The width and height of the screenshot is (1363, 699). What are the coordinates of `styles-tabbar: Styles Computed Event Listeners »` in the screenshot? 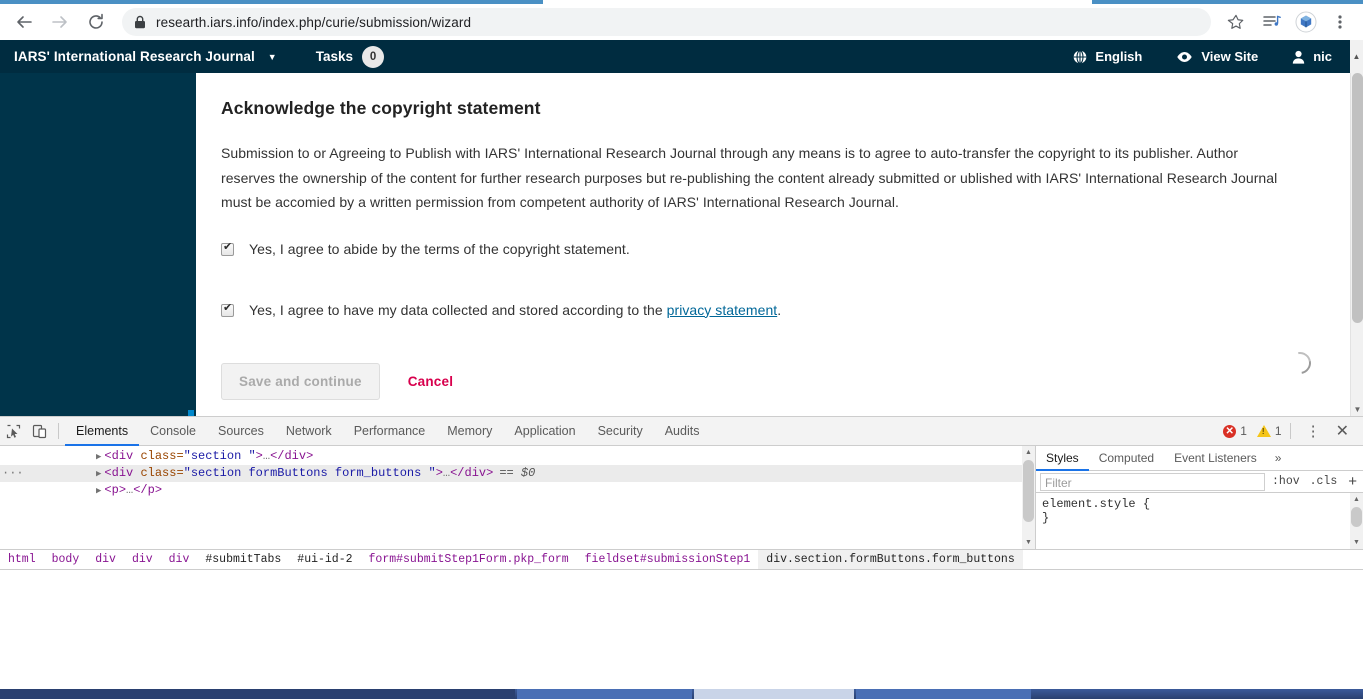 It's located at (1199, 458).